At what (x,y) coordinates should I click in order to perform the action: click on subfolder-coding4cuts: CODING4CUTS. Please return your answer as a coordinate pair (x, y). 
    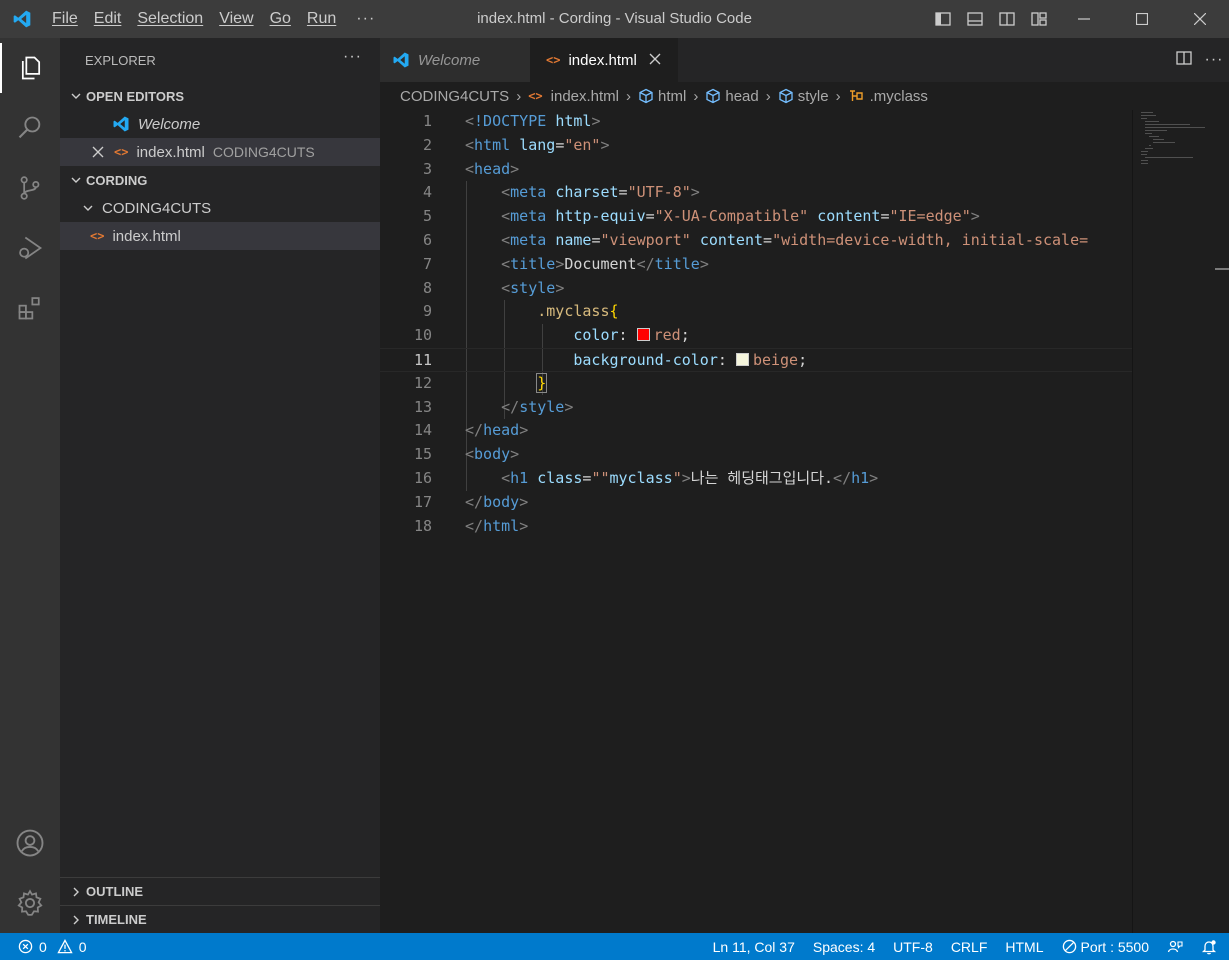
    Looking at the image, I should click on (220, 208).